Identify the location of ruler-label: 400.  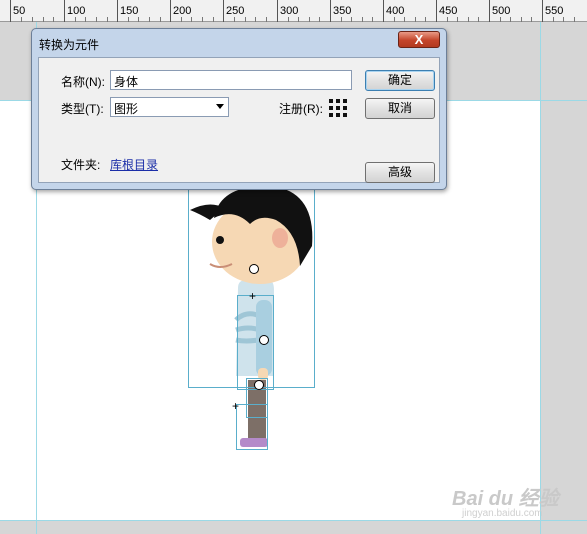
(395, 11).